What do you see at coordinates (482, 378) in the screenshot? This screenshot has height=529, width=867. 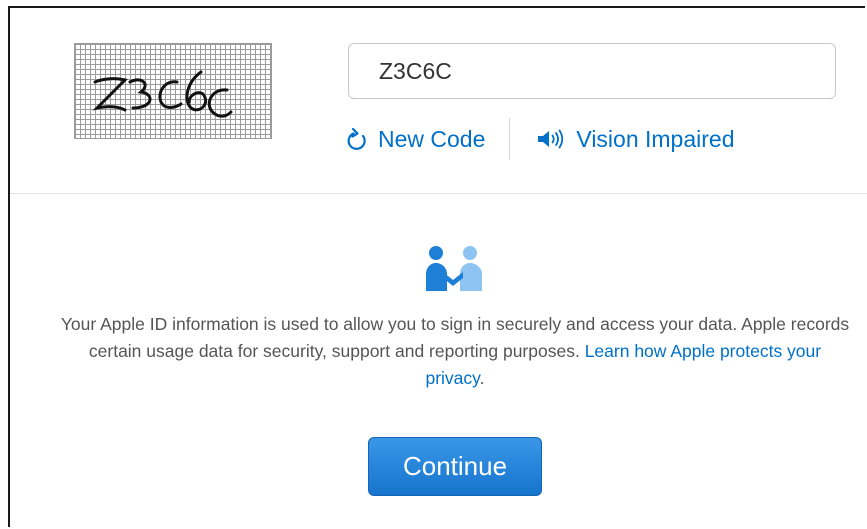 I see `privacy-trailing: .` at bounding box center [482, 378].